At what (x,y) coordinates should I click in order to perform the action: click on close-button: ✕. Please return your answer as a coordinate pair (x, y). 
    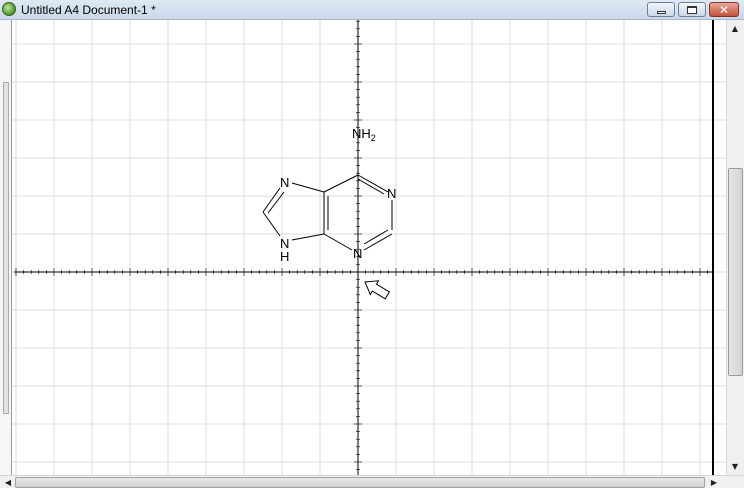
    Looking at the image, I should click on (724, 9).